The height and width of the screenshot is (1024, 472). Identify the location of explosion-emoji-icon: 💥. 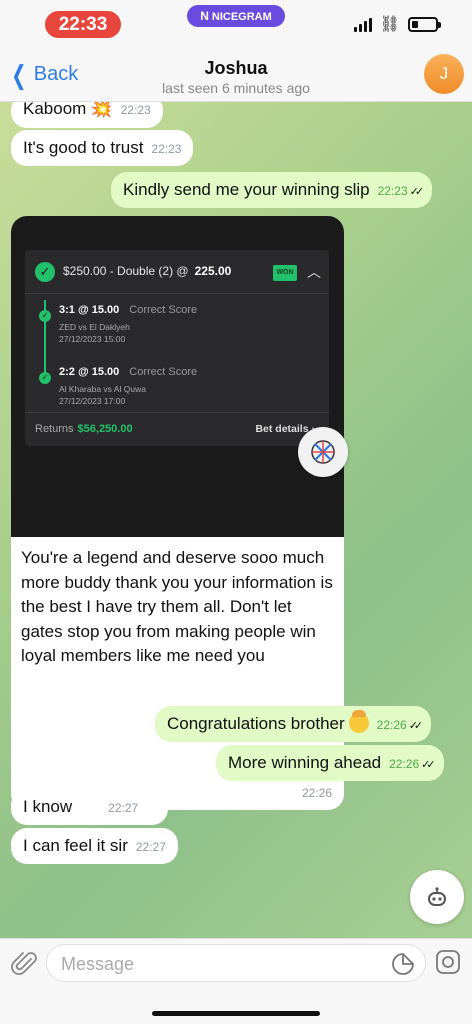
(101, 110).